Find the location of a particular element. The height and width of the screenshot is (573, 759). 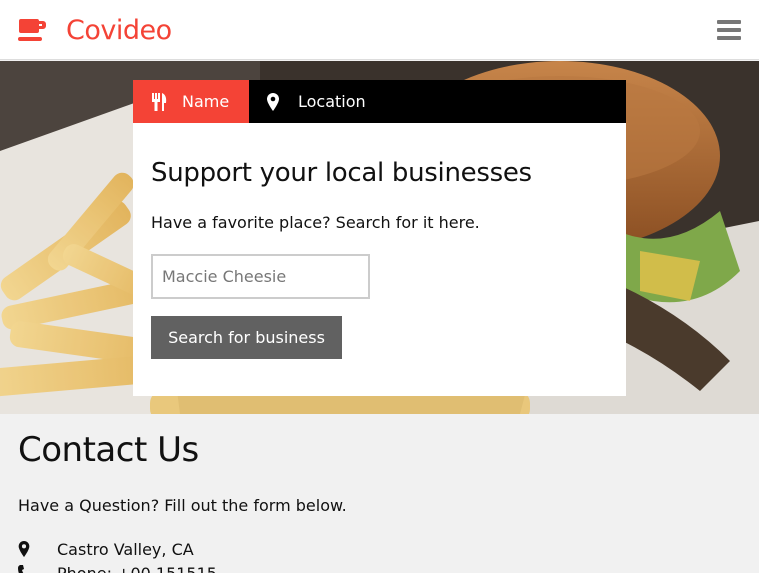

brand-logo-link: Covideo is located at coordinates (95, 30).